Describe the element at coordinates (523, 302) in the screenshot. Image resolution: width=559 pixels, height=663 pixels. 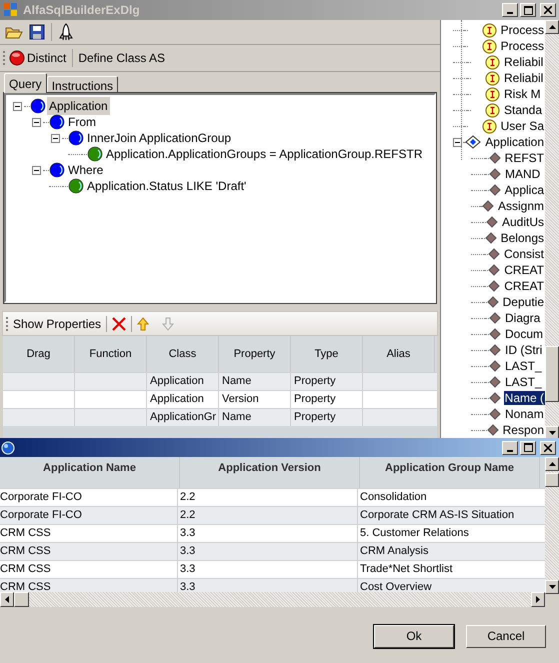
I see `tree-node: Deputie` at that location.